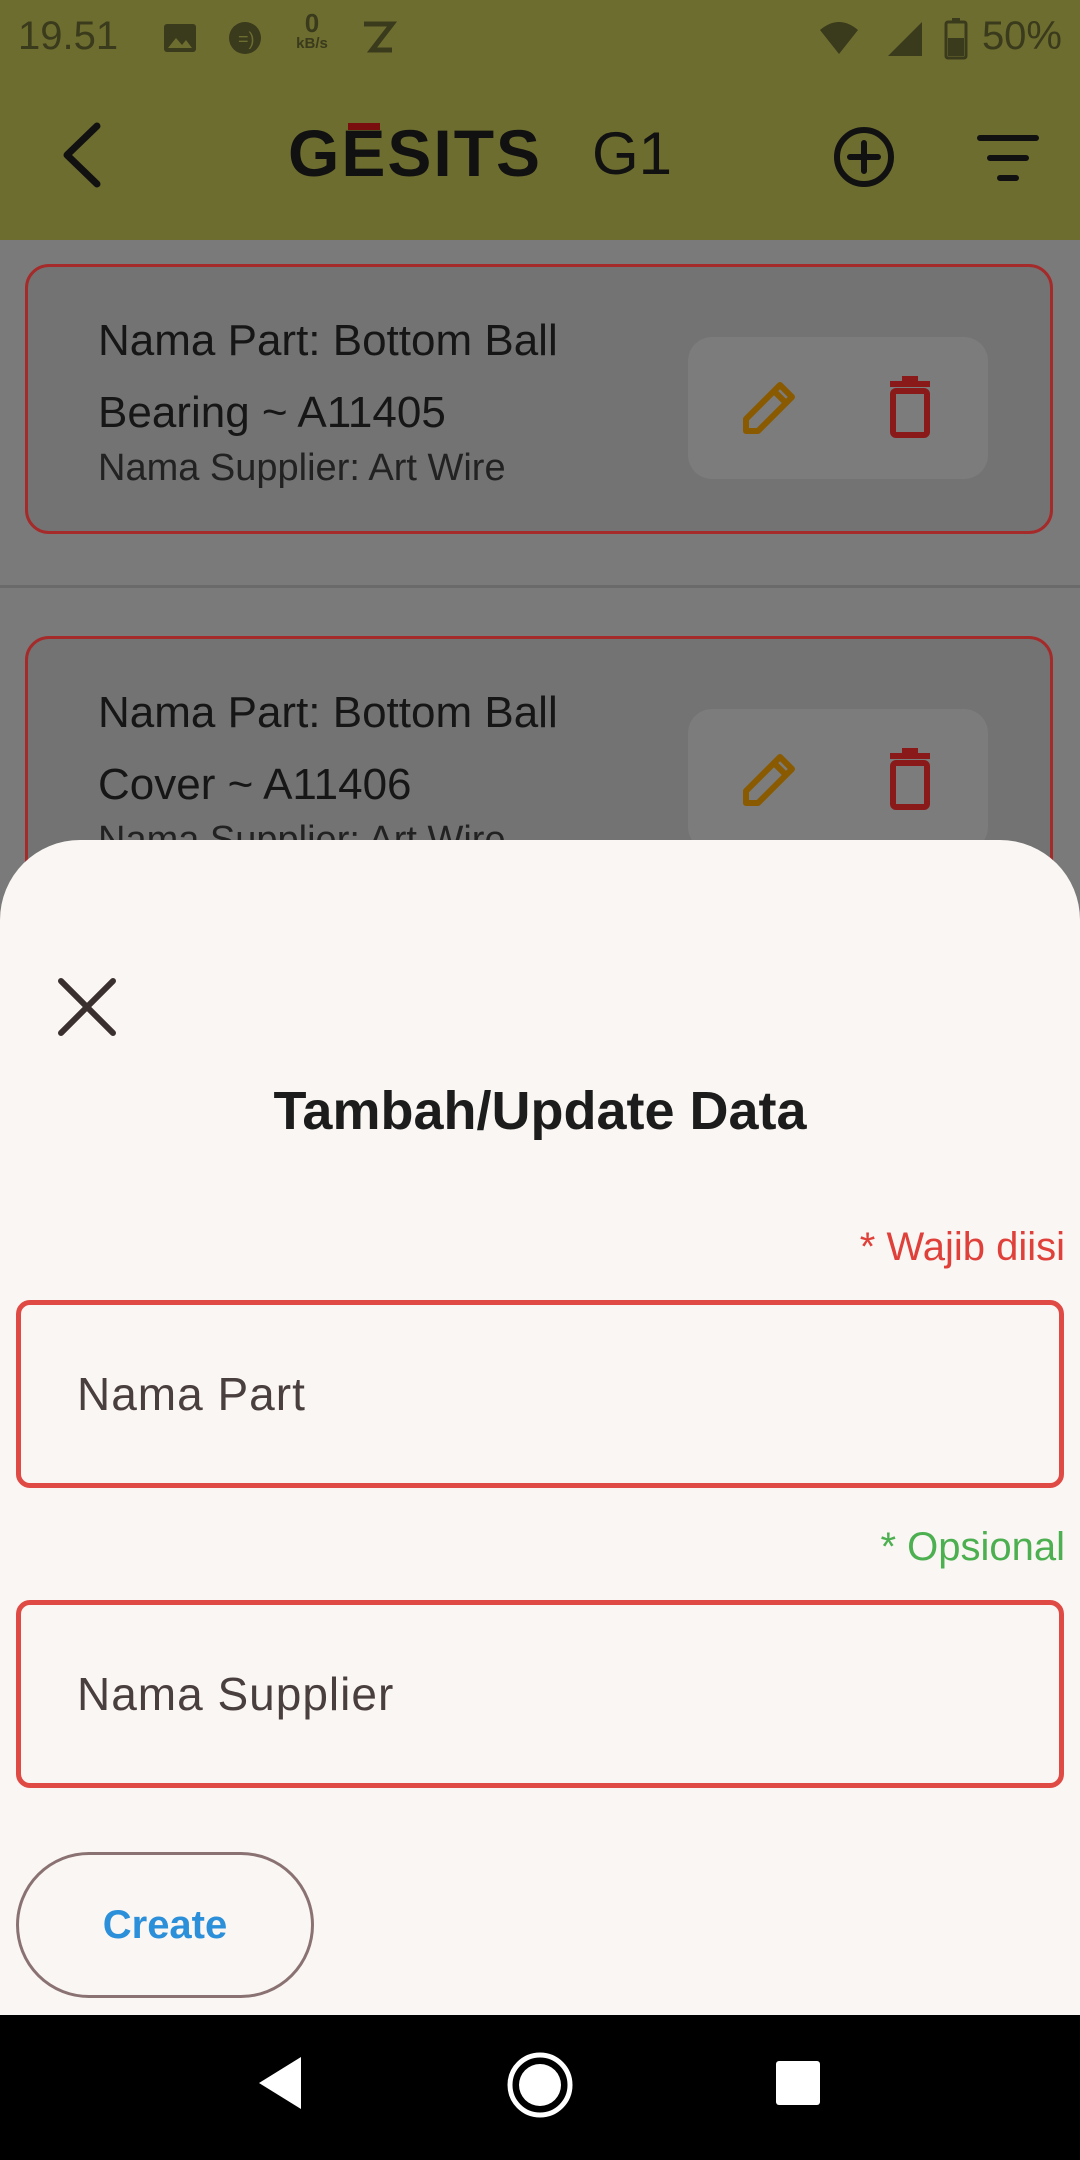 This screenshot has height=2160, width=1080. I want to click on supplier-name-input: Nama Supplier, so click(540, 1694).